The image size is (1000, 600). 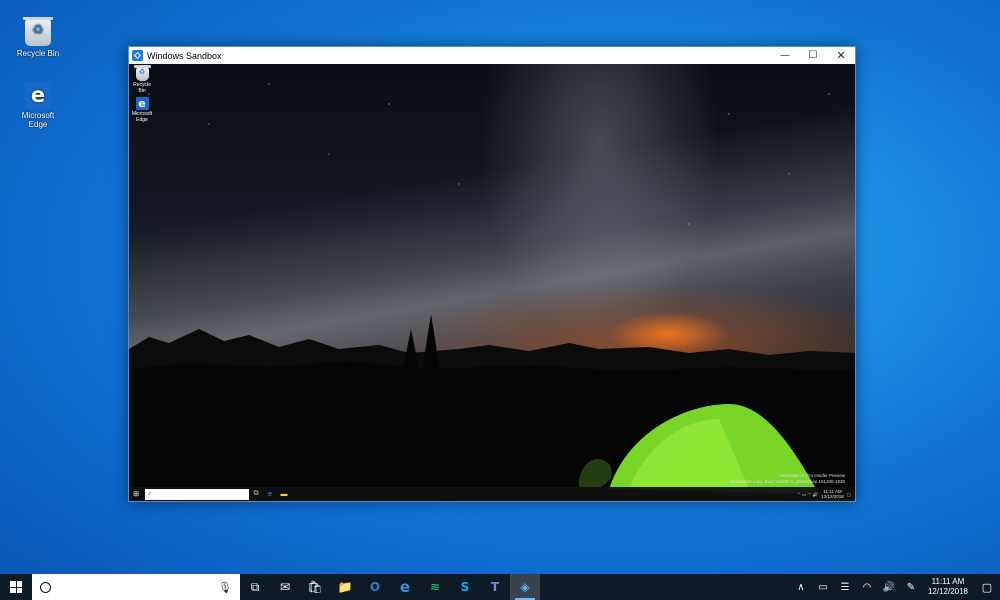 What do you see at coordinates (45, 587) in the screenshot?
I see `cortana-circle-icon` at bounding box center [45, 587].